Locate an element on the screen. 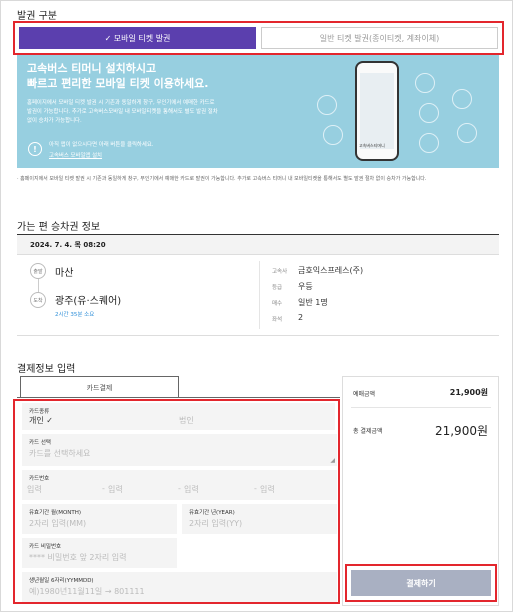 The width and height of the screenshot is (513, 612). expiry-year-label: 유효기간 년(YEAR) is located at coordinates (212, 513).